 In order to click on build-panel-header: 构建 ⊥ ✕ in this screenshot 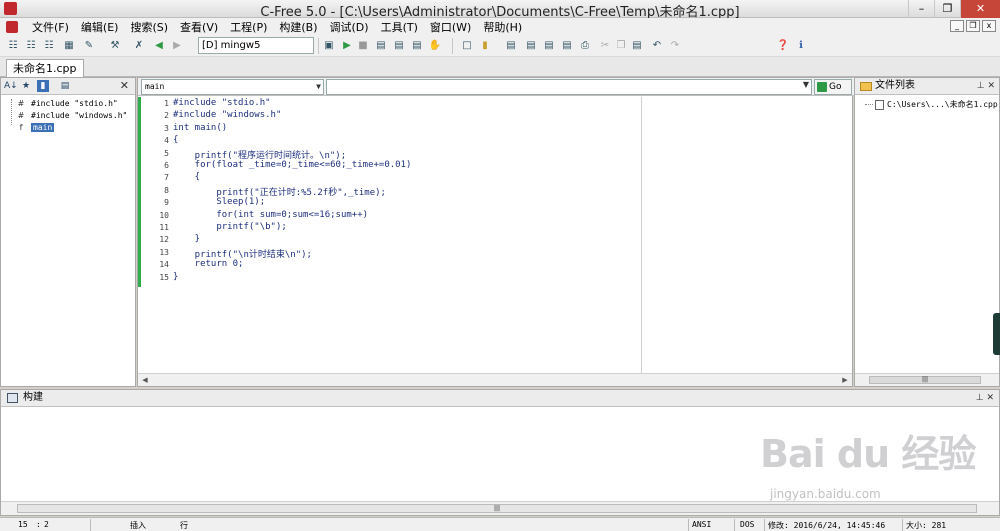, I will do `click(500, 398)`.